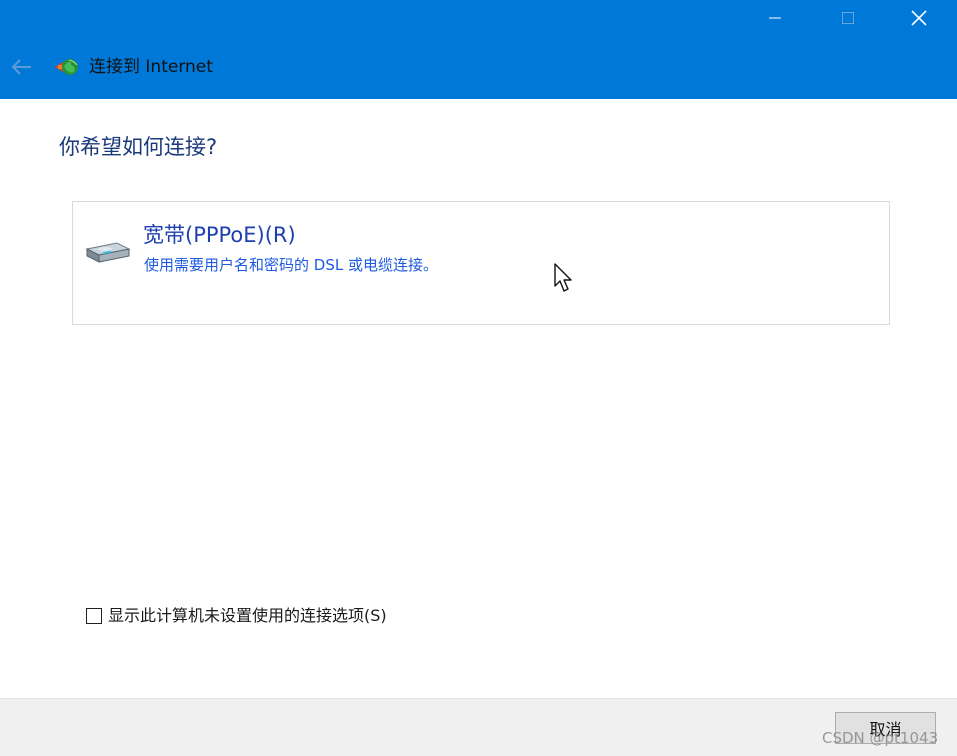 This screenshot has height=756, width=957. I want to click on close-button, so click(919, 18).